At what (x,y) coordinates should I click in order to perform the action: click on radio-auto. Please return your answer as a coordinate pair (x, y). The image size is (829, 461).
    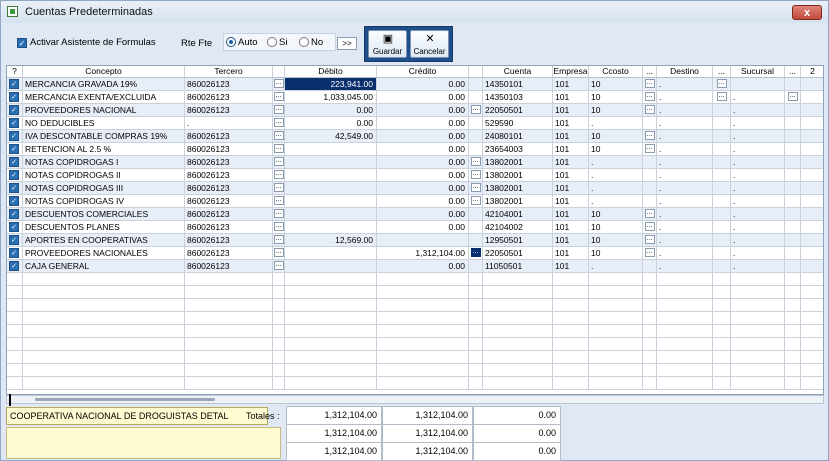
    Looking at the image, I should click on (231, 42).